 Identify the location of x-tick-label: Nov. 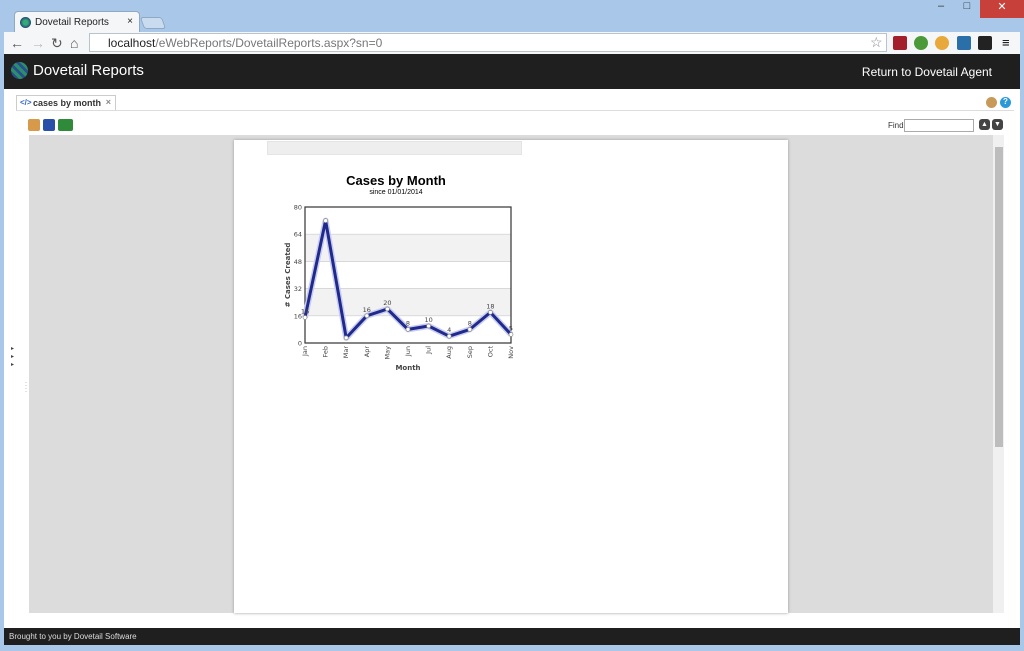
(511, 352).